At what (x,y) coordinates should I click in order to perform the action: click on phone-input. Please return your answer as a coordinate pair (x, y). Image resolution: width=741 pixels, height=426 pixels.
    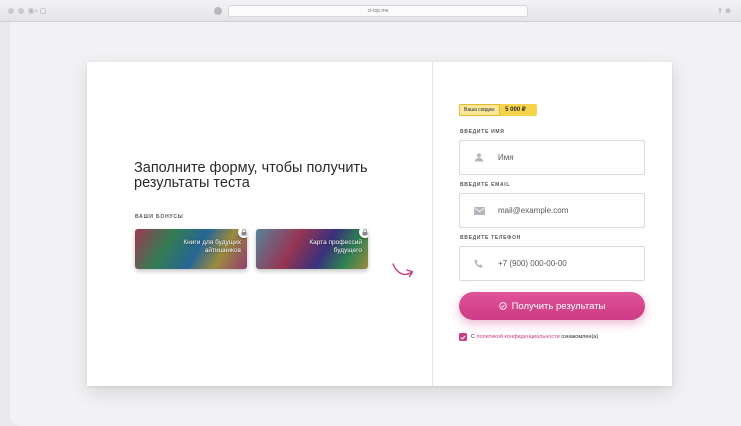
    Looking at the image, I should click on (568, 263).